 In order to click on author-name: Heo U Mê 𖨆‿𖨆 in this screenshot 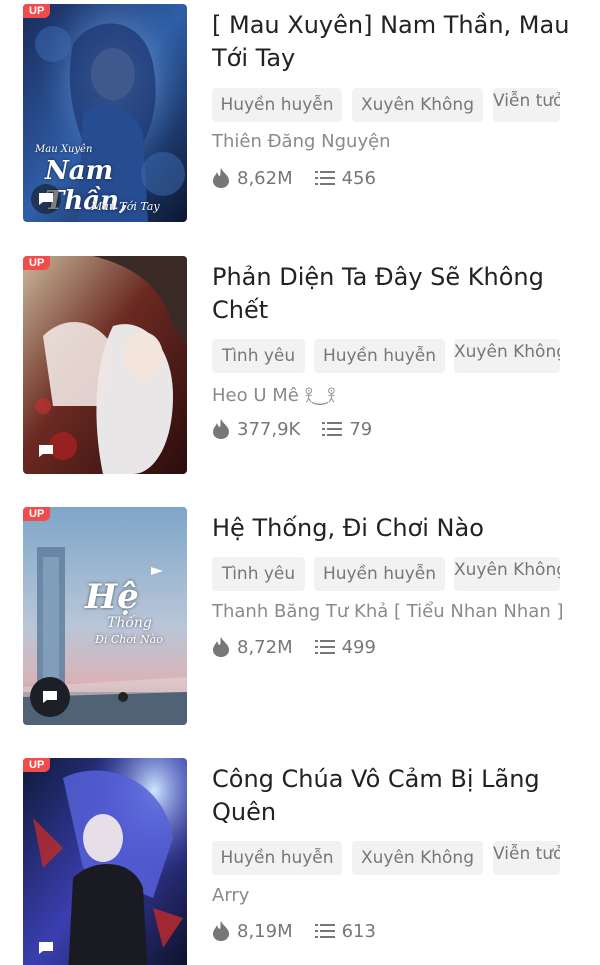, I will do `click(274, 395)`.